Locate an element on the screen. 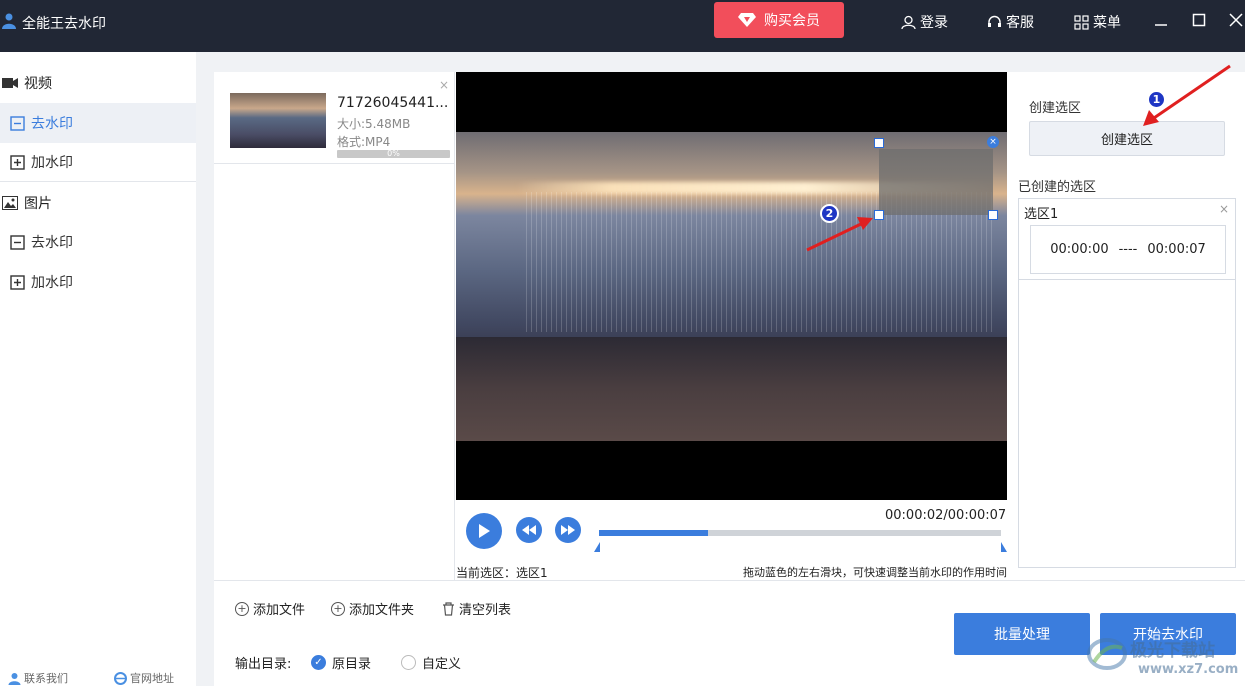 The image size is (1245, 686). fast-forward-button is located at coordinates (568, 530).